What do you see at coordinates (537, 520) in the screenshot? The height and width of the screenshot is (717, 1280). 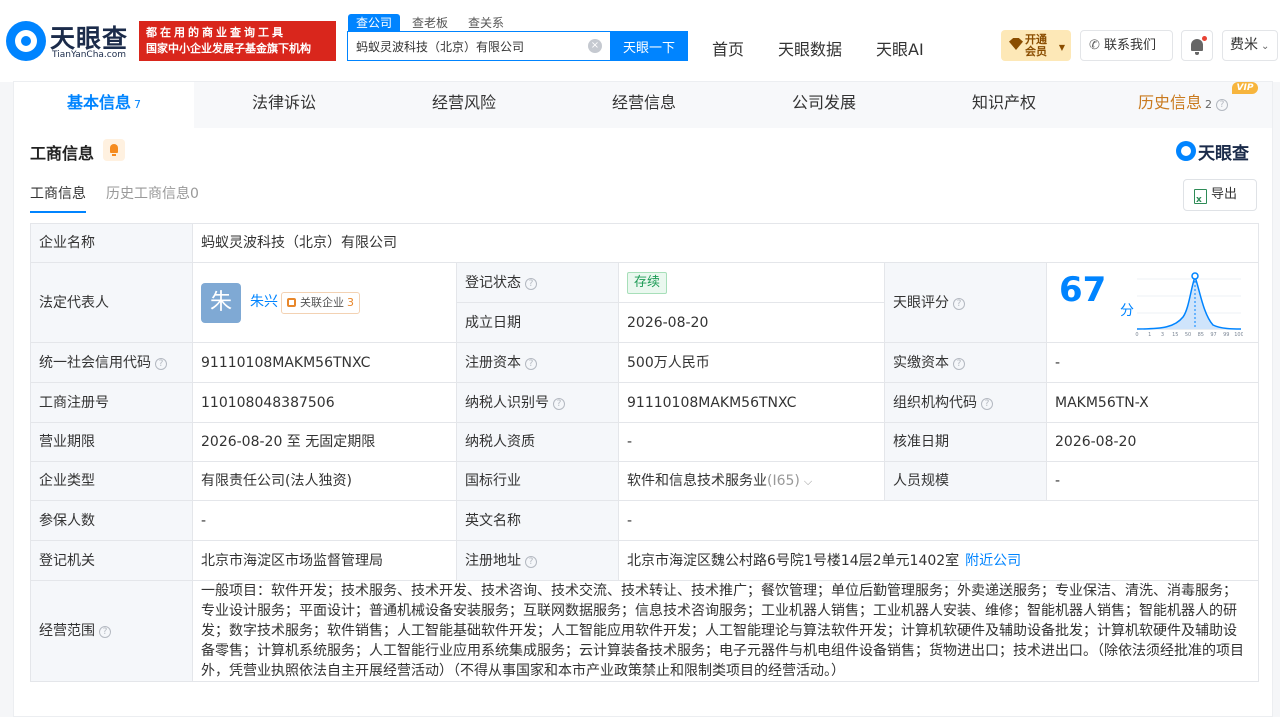 I see `en-name-label: 英文名称` at bounding box center [537, 520].